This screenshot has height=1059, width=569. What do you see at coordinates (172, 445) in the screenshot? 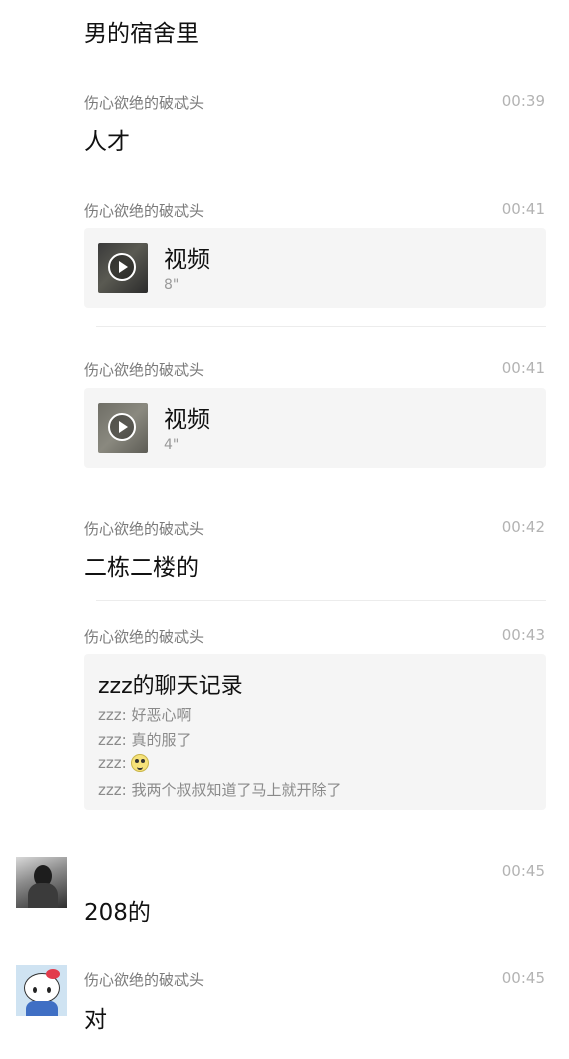
I see `video-duration: 4"` at bounding box center [172, 445].